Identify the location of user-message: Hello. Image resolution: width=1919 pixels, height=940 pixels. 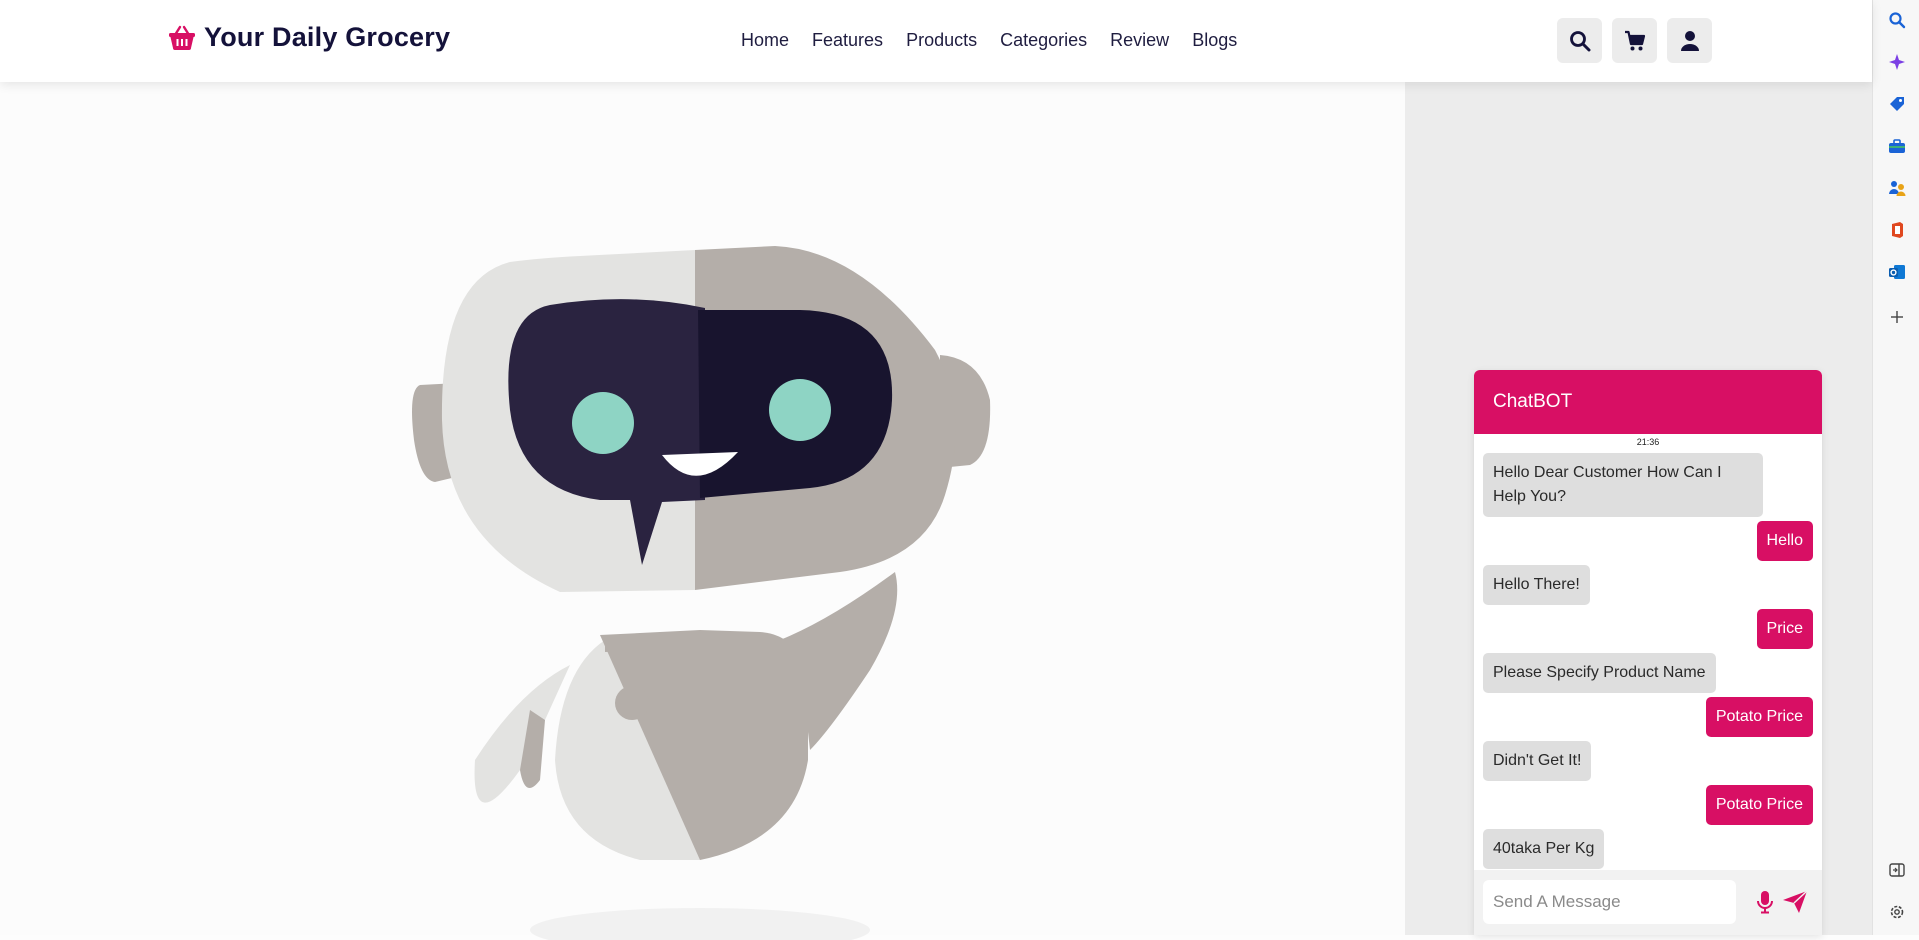
(1784, 541).